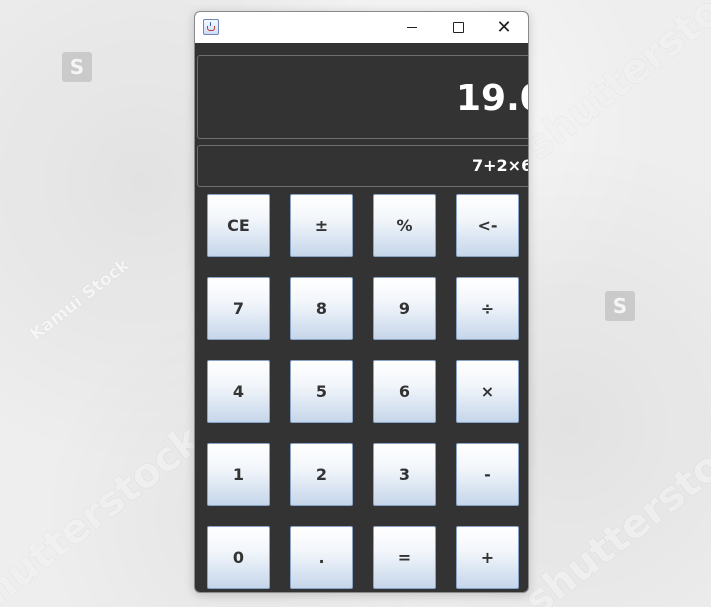  What do you see at coordinates (211, 27) in the screenshot?
I see `java-cup-icon` at bounding box center [211, 27].